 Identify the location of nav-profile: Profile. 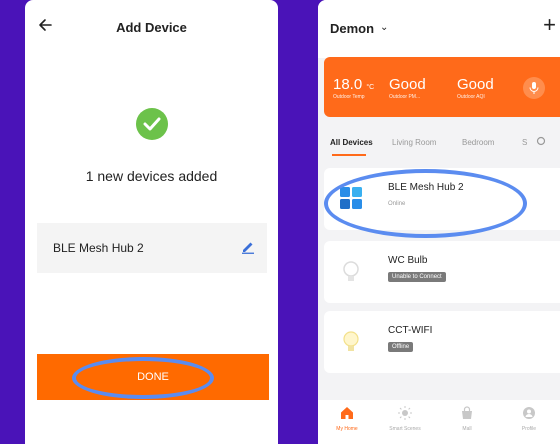
(529, 419).